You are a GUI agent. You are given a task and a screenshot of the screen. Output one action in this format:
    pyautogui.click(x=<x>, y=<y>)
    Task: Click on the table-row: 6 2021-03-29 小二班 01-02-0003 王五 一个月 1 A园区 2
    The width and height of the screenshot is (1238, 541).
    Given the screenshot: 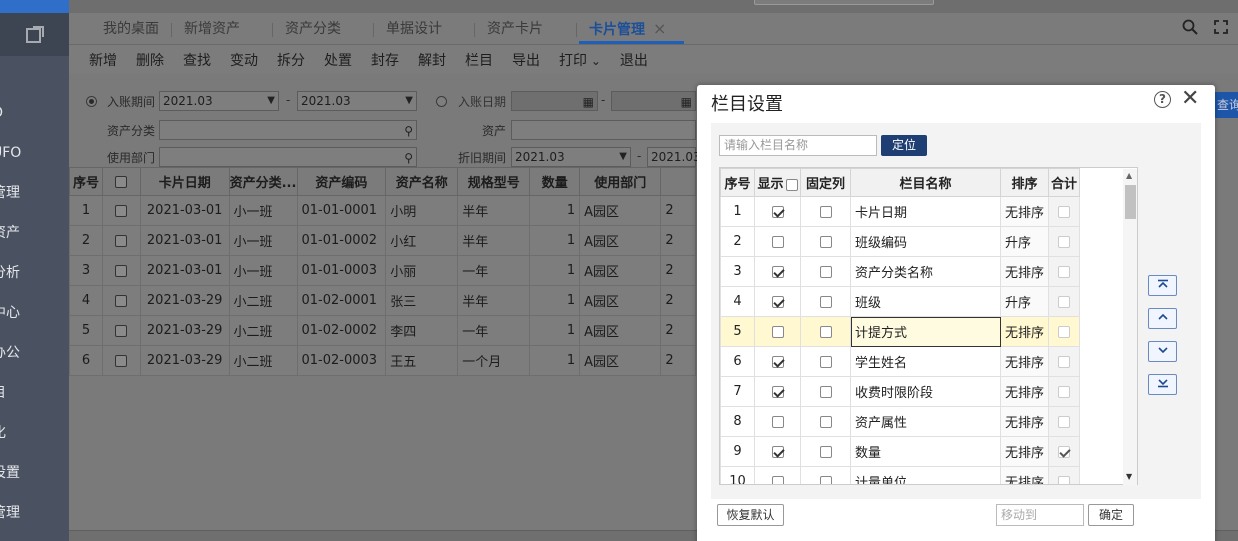 What is the action you would take?
    pyautogui.click(x=382, y=360)
    